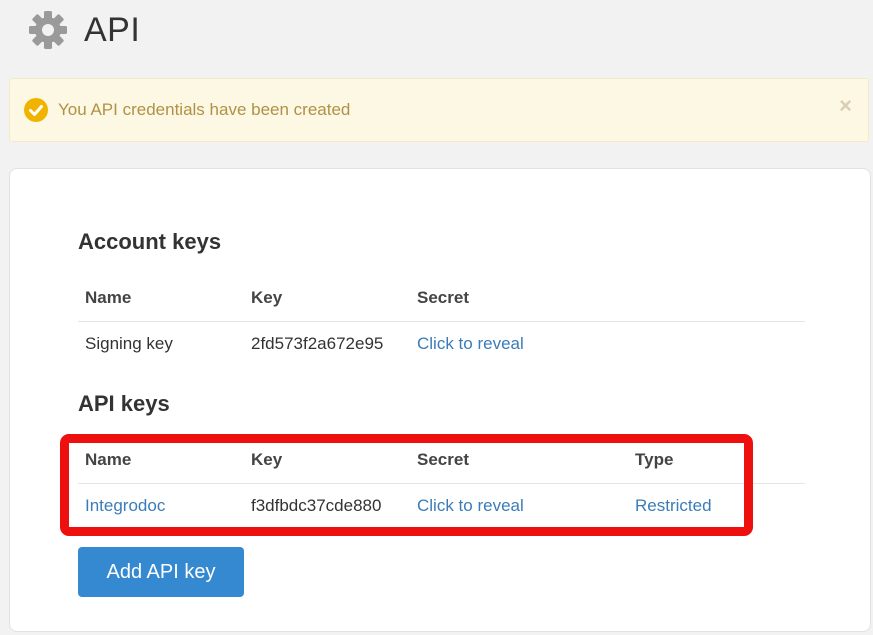 Image resolution: width=873 pixels, height=635 pixels. Describe the element at coordinates (36, 110) in the screenshot. I see `check-circle-icon` at that location.